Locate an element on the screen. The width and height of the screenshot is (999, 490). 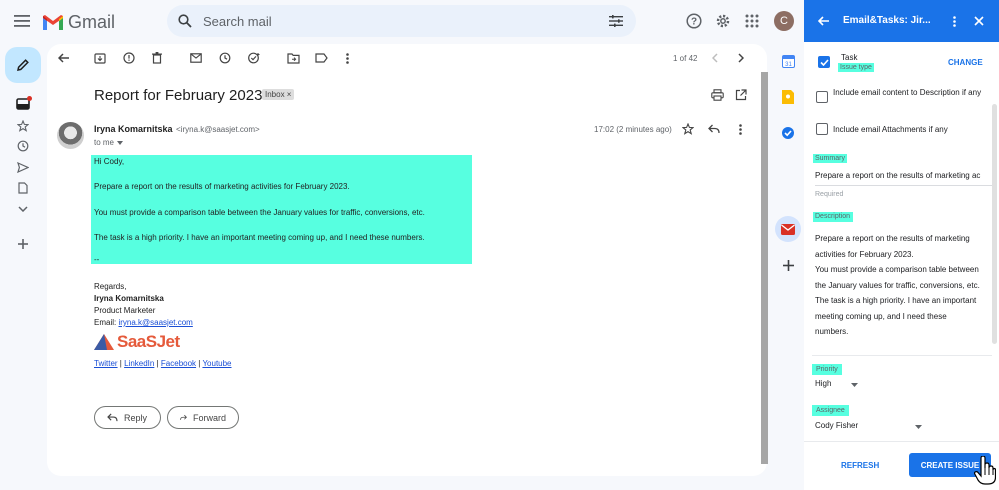
reply-button: Reply is located at coordinates (127, 417).